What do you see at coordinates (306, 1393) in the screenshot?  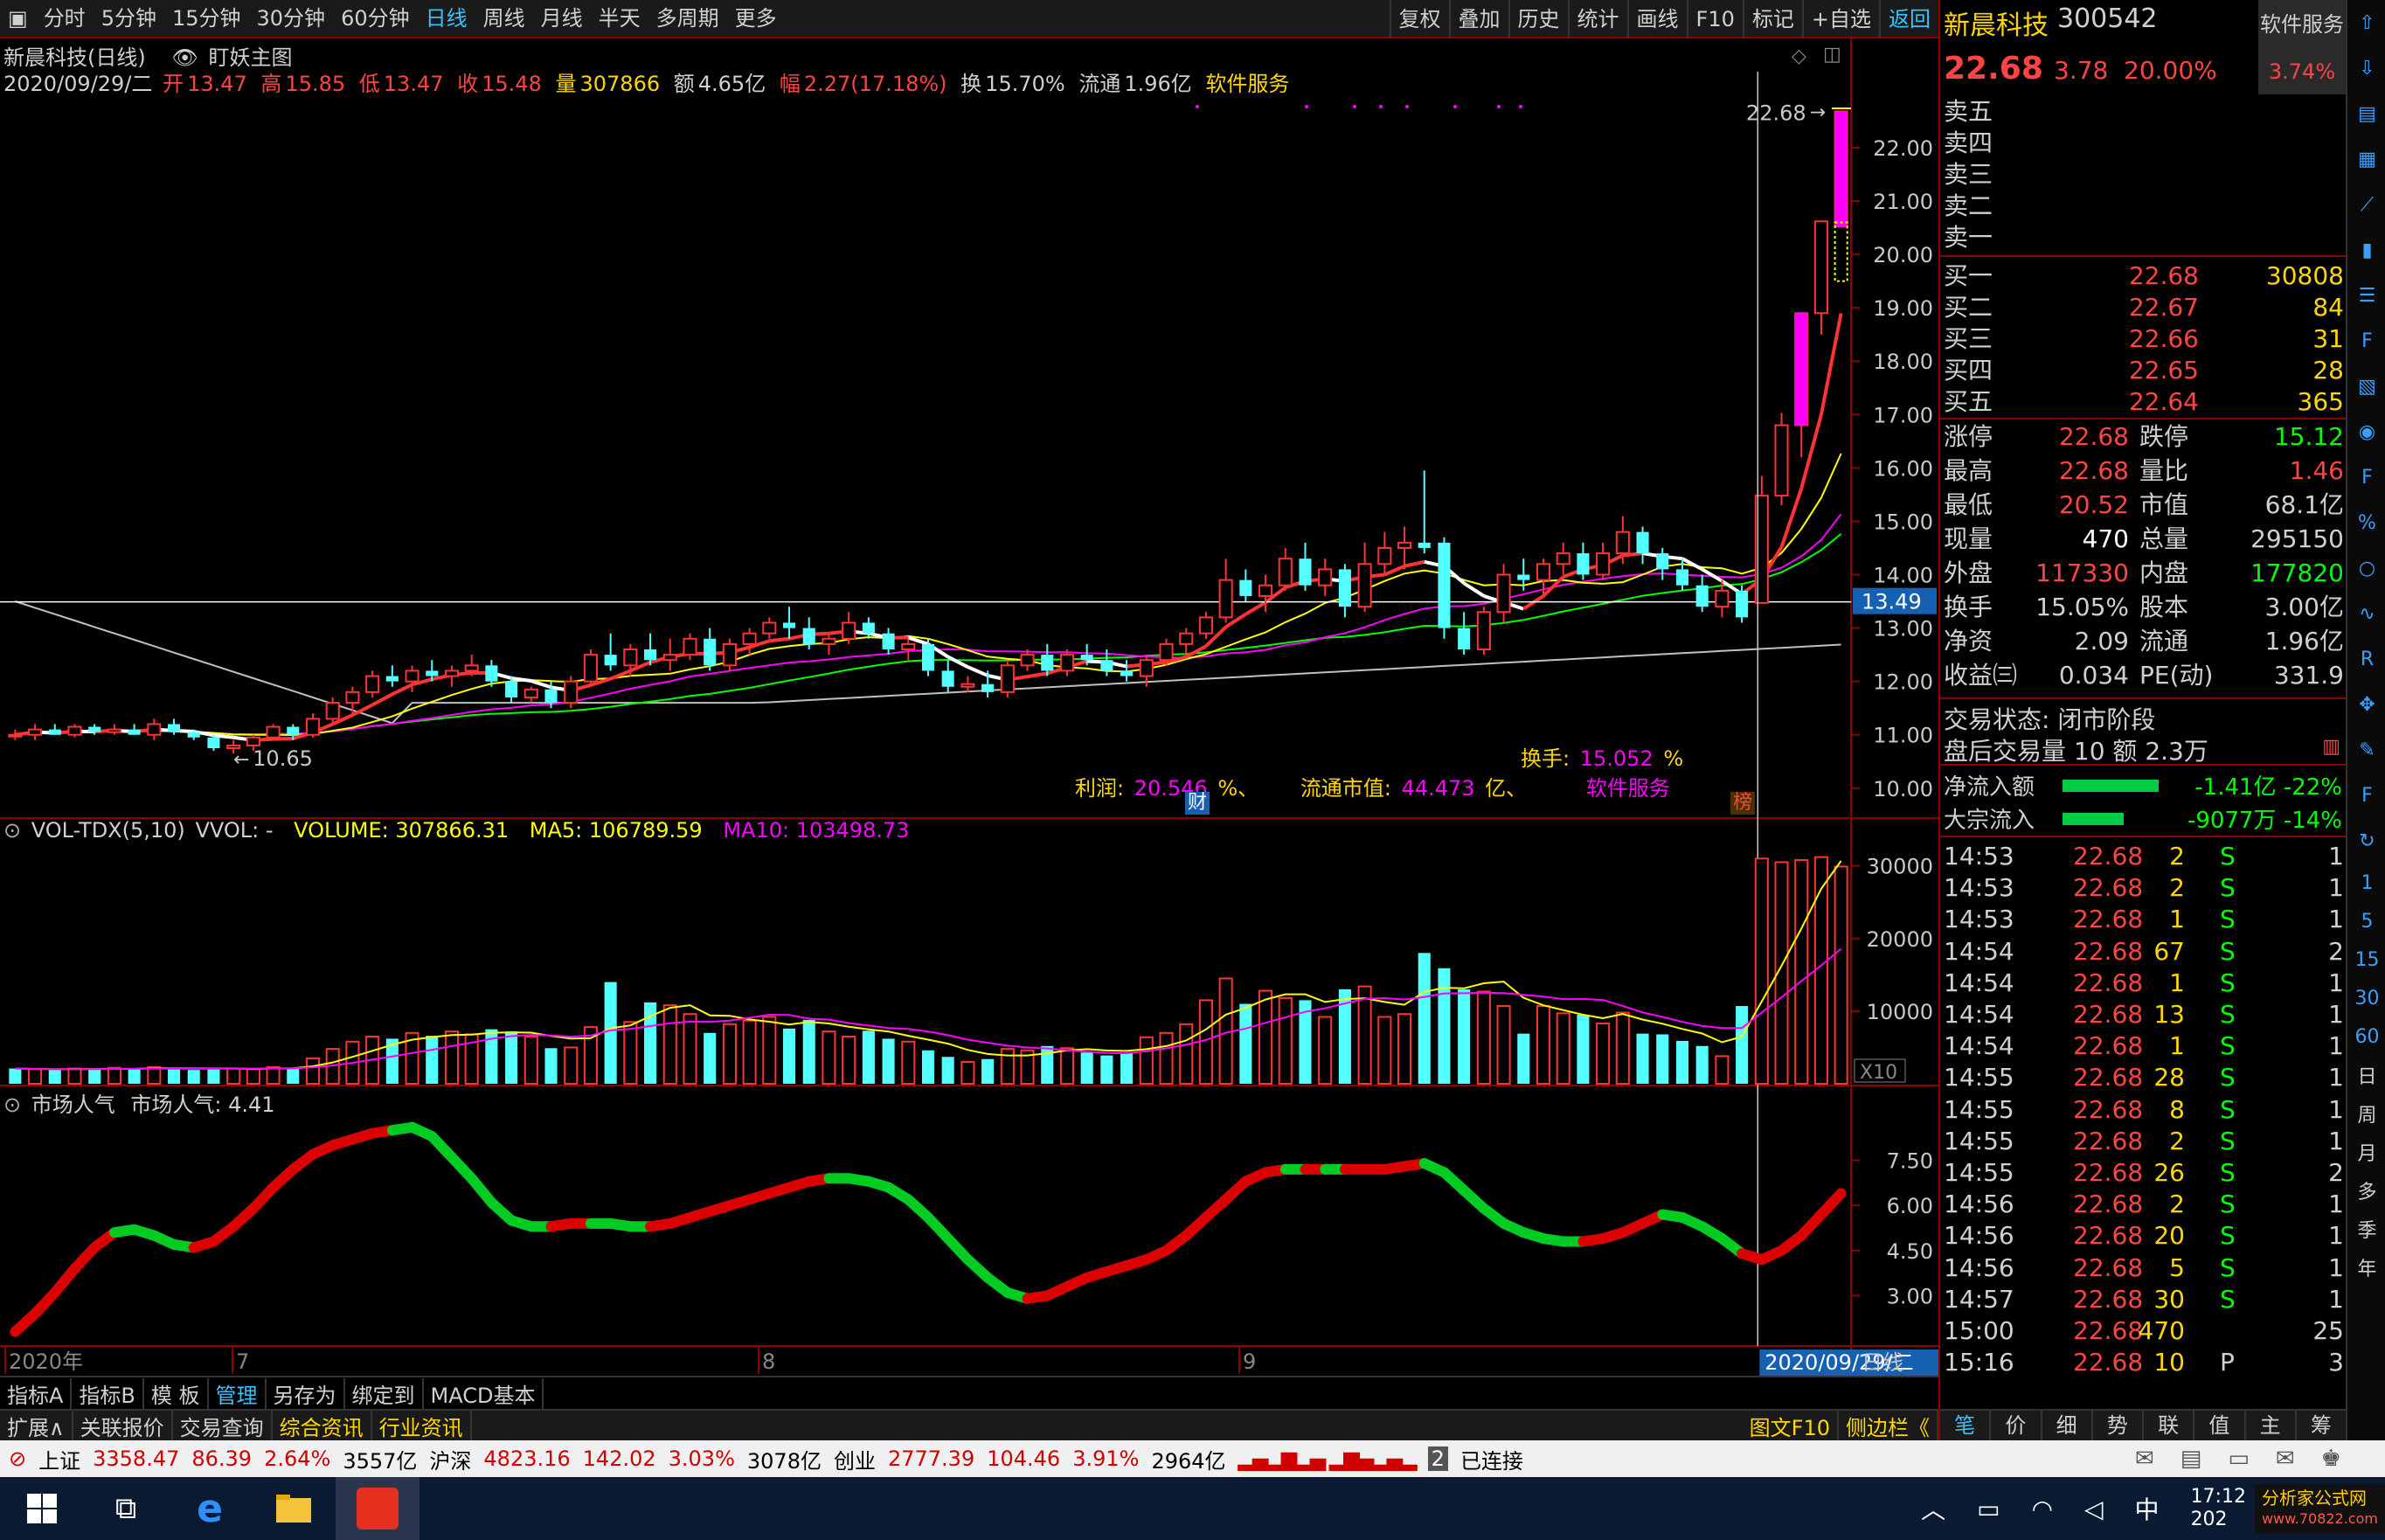 I see `indicator-tab-4: 另存为` at bounding box center [306, 1393].